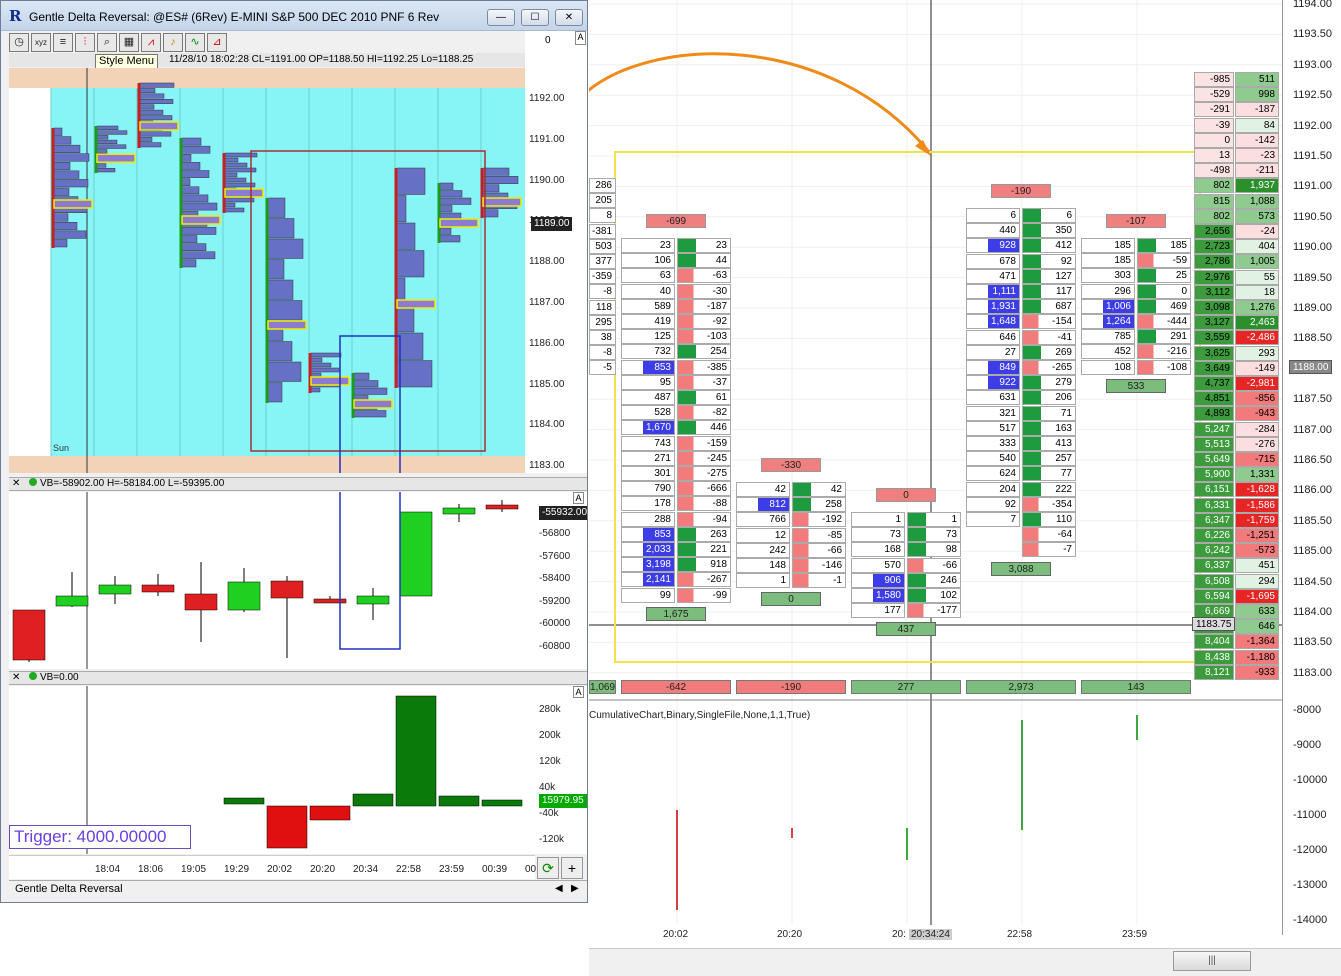  What do you see at coordinates (547, 262) in the screenshot?
I see `price-axis-label: 1188.00` at bounding box center [547, 262].